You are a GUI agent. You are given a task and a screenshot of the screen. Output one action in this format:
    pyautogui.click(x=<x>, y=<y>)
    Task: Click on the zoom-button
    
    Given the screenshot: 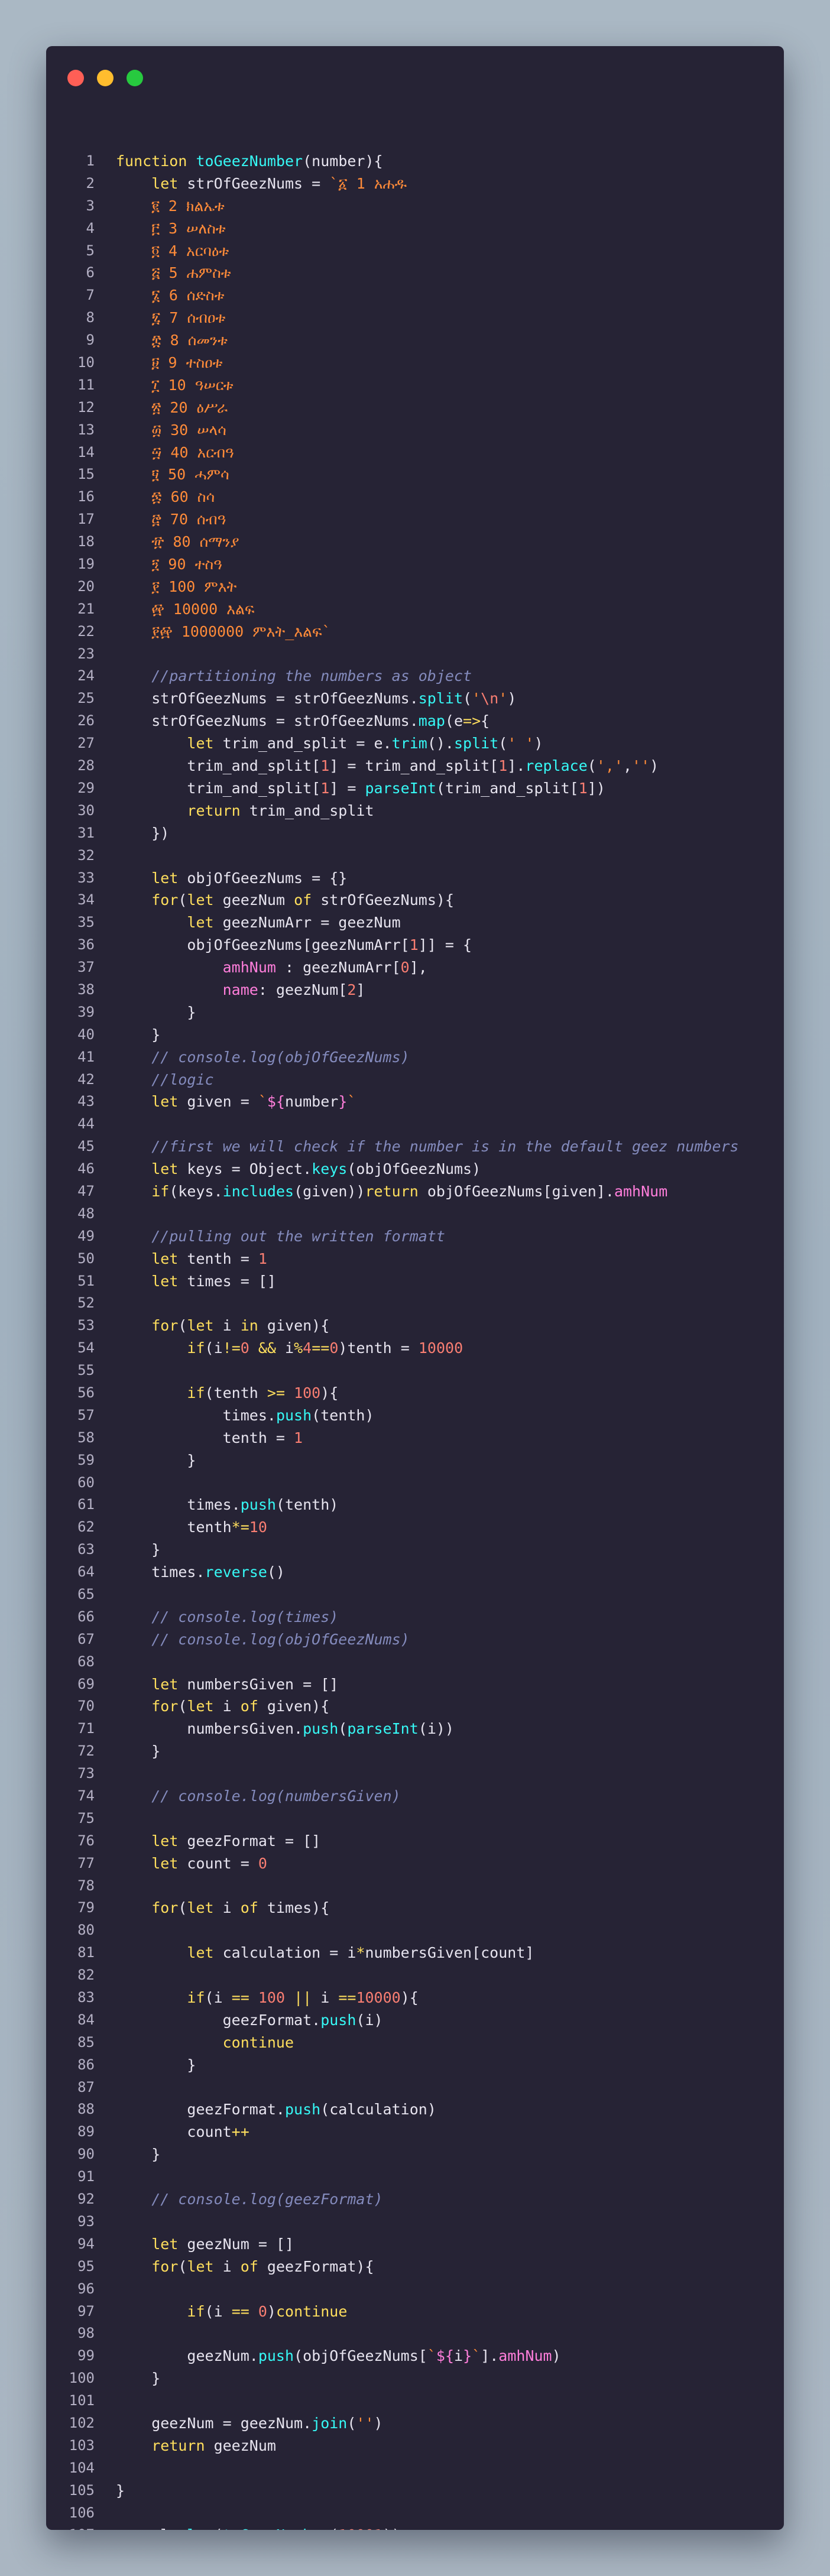 What is the action you would take?
    pyautogui.click(x=135, y=78)
    